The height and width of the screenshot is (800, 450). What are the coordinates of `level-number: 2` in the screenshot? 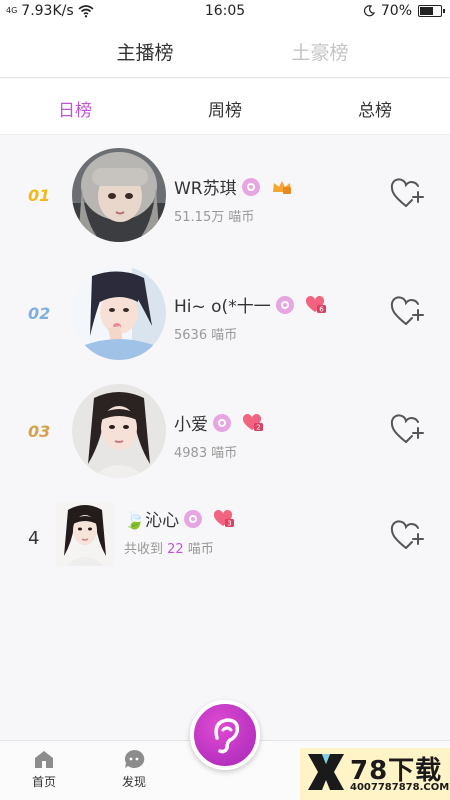 It's located at (258, 427).